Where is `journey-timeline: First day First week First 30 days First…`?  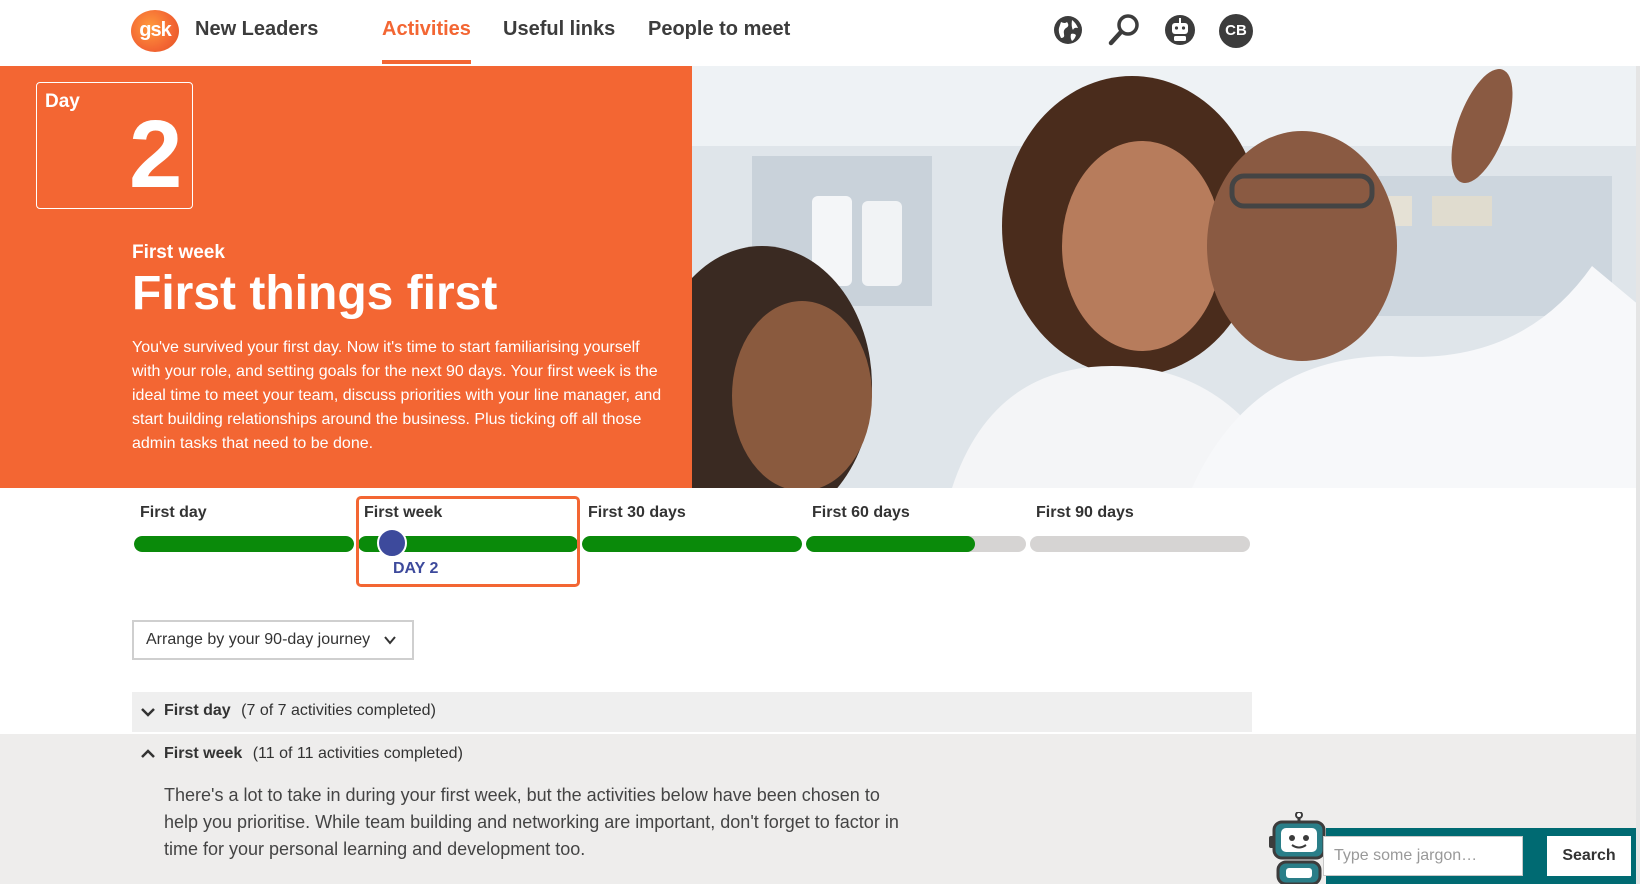
journey-timeline: First day First week First 30 days First… is located at coordinates (692, 543).